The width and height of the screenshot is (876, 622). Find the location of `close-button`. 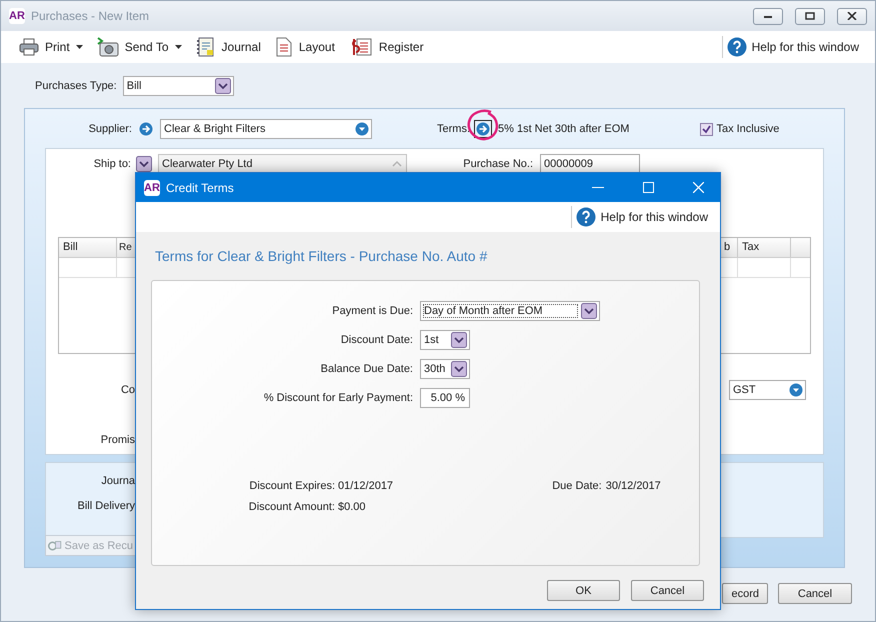

close-button is located at coordinates (852, 16).